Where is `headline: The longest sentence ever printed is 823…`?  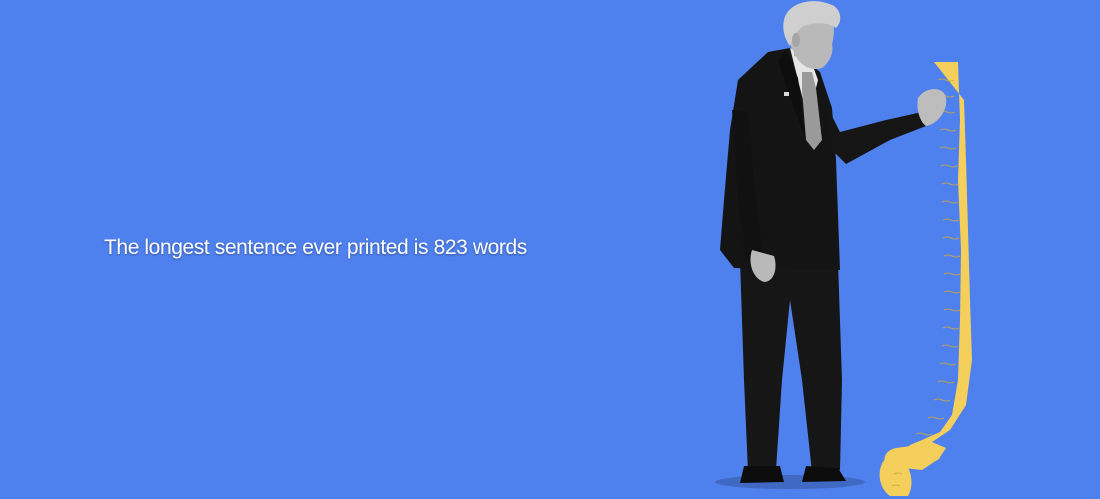 headline: The longest sentence ever printed is 823… is located at coordinates (315, 247).